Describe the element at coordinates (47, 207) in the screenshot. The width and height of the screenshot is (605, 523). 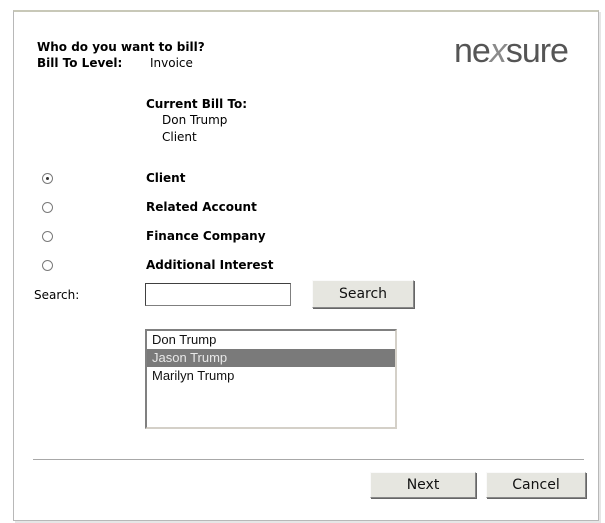
I see `radio-related-account` at that location.